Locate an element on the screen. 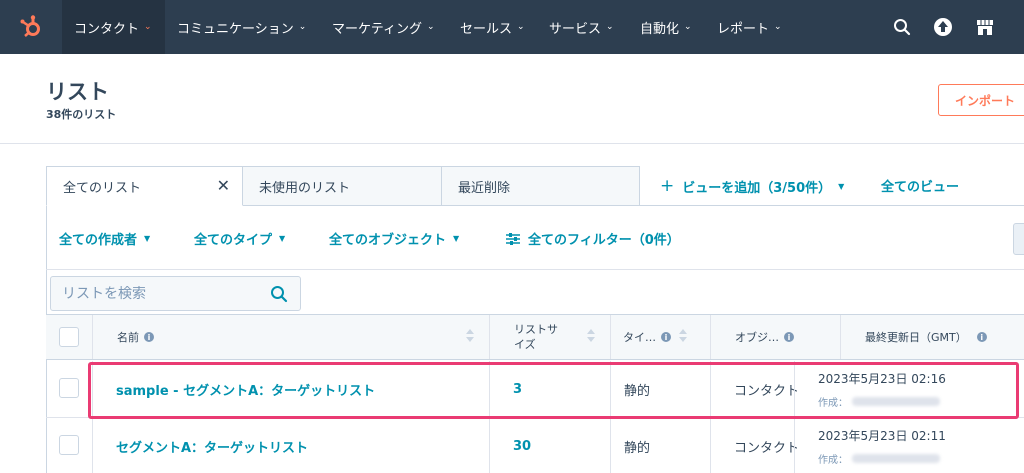  nav-item-label: コンタクト is located at coordinates (107, 29).